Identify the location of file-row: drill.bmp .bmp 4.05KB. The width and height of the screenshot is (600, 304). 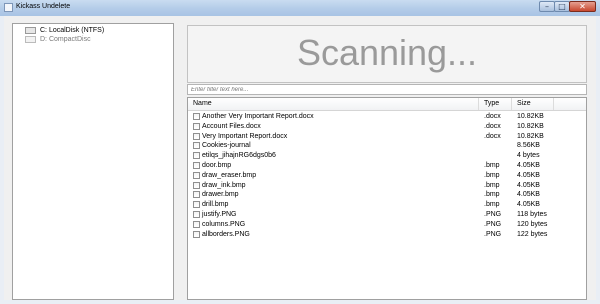
(387, 205).